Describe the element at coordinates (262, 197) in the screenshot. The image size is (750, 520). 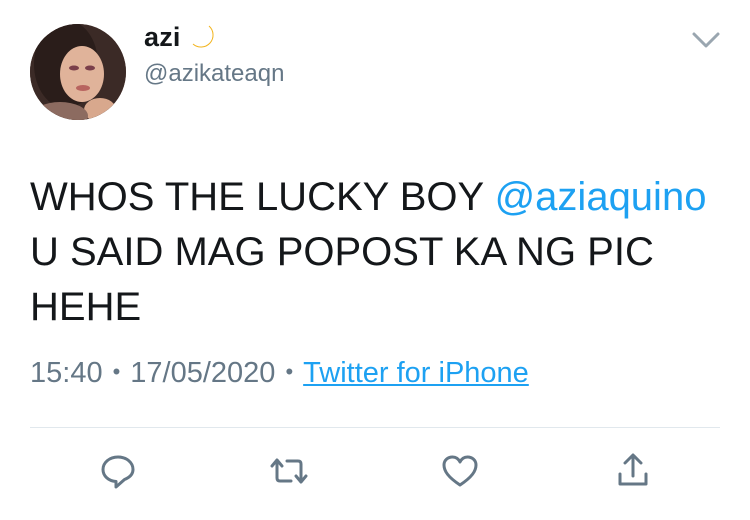
I see `tweet-text-part1: WHOS THE LUCKY BOY` at that location.